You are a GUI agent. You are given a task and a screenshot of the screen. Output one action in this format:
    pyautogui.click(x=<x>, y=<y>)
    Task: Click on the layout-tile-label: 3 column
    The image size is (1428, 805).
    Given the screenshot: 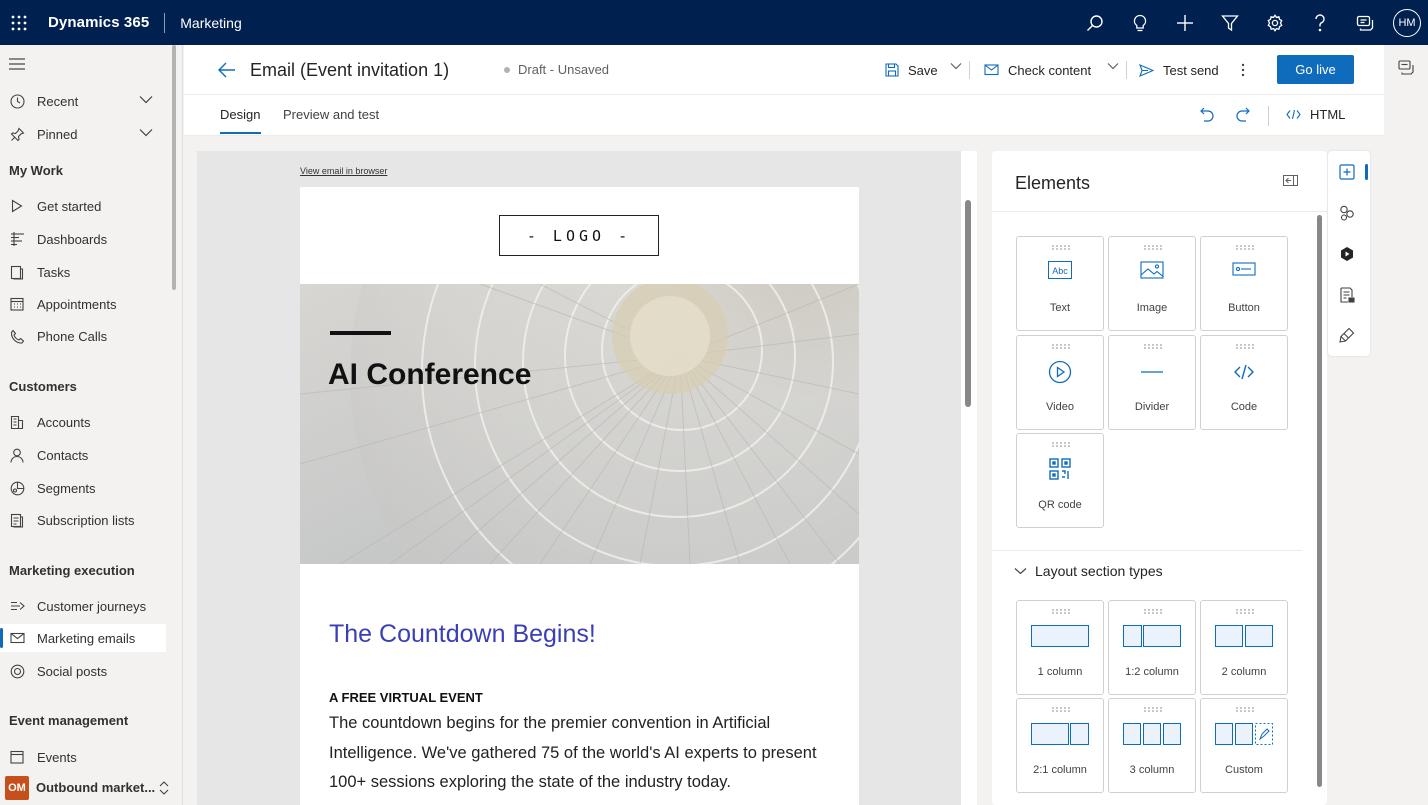 What is the action you would take?
    pyautogui.click(x=1152, y=770)
    